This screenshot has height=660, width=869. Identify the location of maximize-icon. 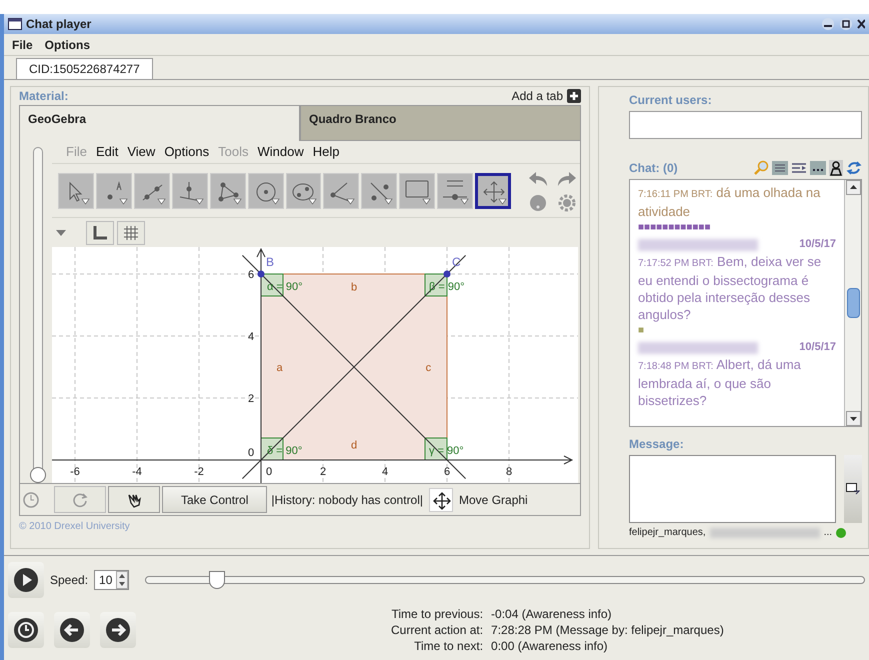
(846, 24).